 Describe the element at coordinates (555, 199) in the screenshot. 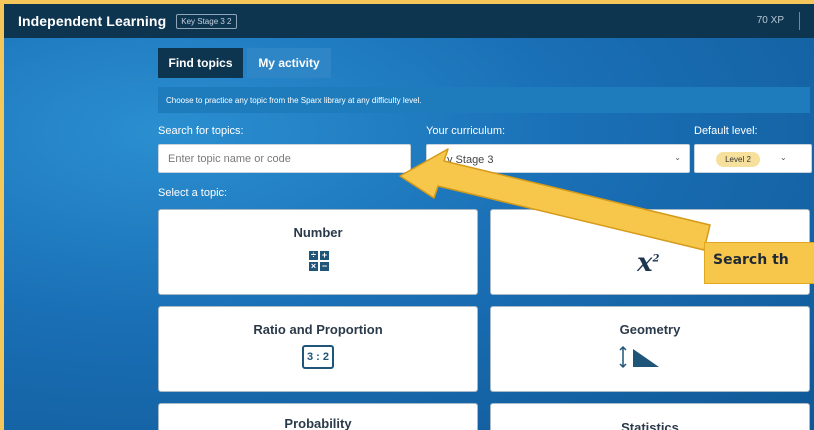

I see `pointer-arrow` at that location.